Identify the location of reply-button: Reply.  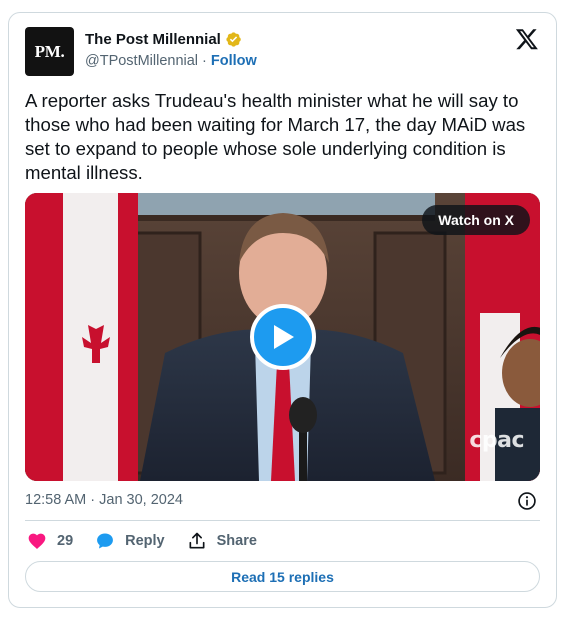
(130, 541).